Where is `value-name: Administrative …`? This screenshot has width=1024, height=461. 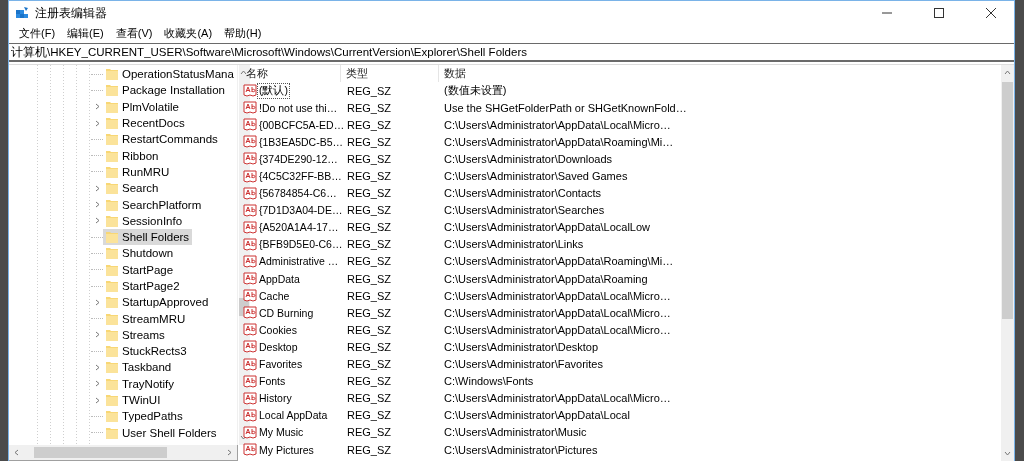 value-name: Administrative … is located at coordinates (299, 261).